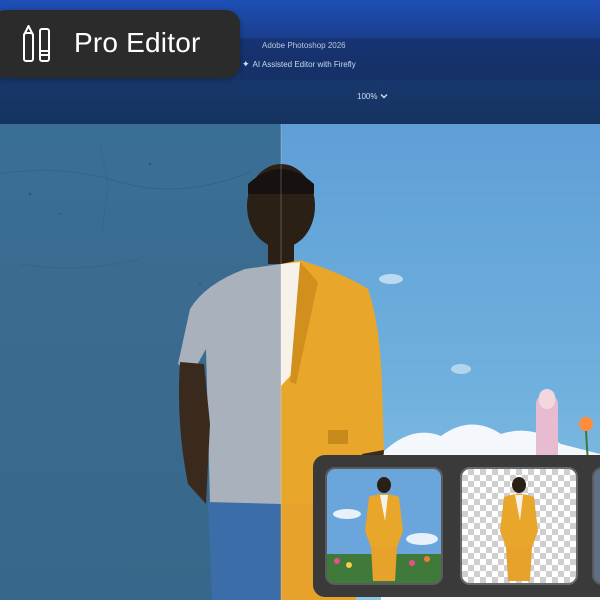 The width and height of the screenshot is (600, 600). What do you see at coordinates (367, 96) in the screenshot?
I see `zoom-value: 100%` at bounding box center [367, 96].